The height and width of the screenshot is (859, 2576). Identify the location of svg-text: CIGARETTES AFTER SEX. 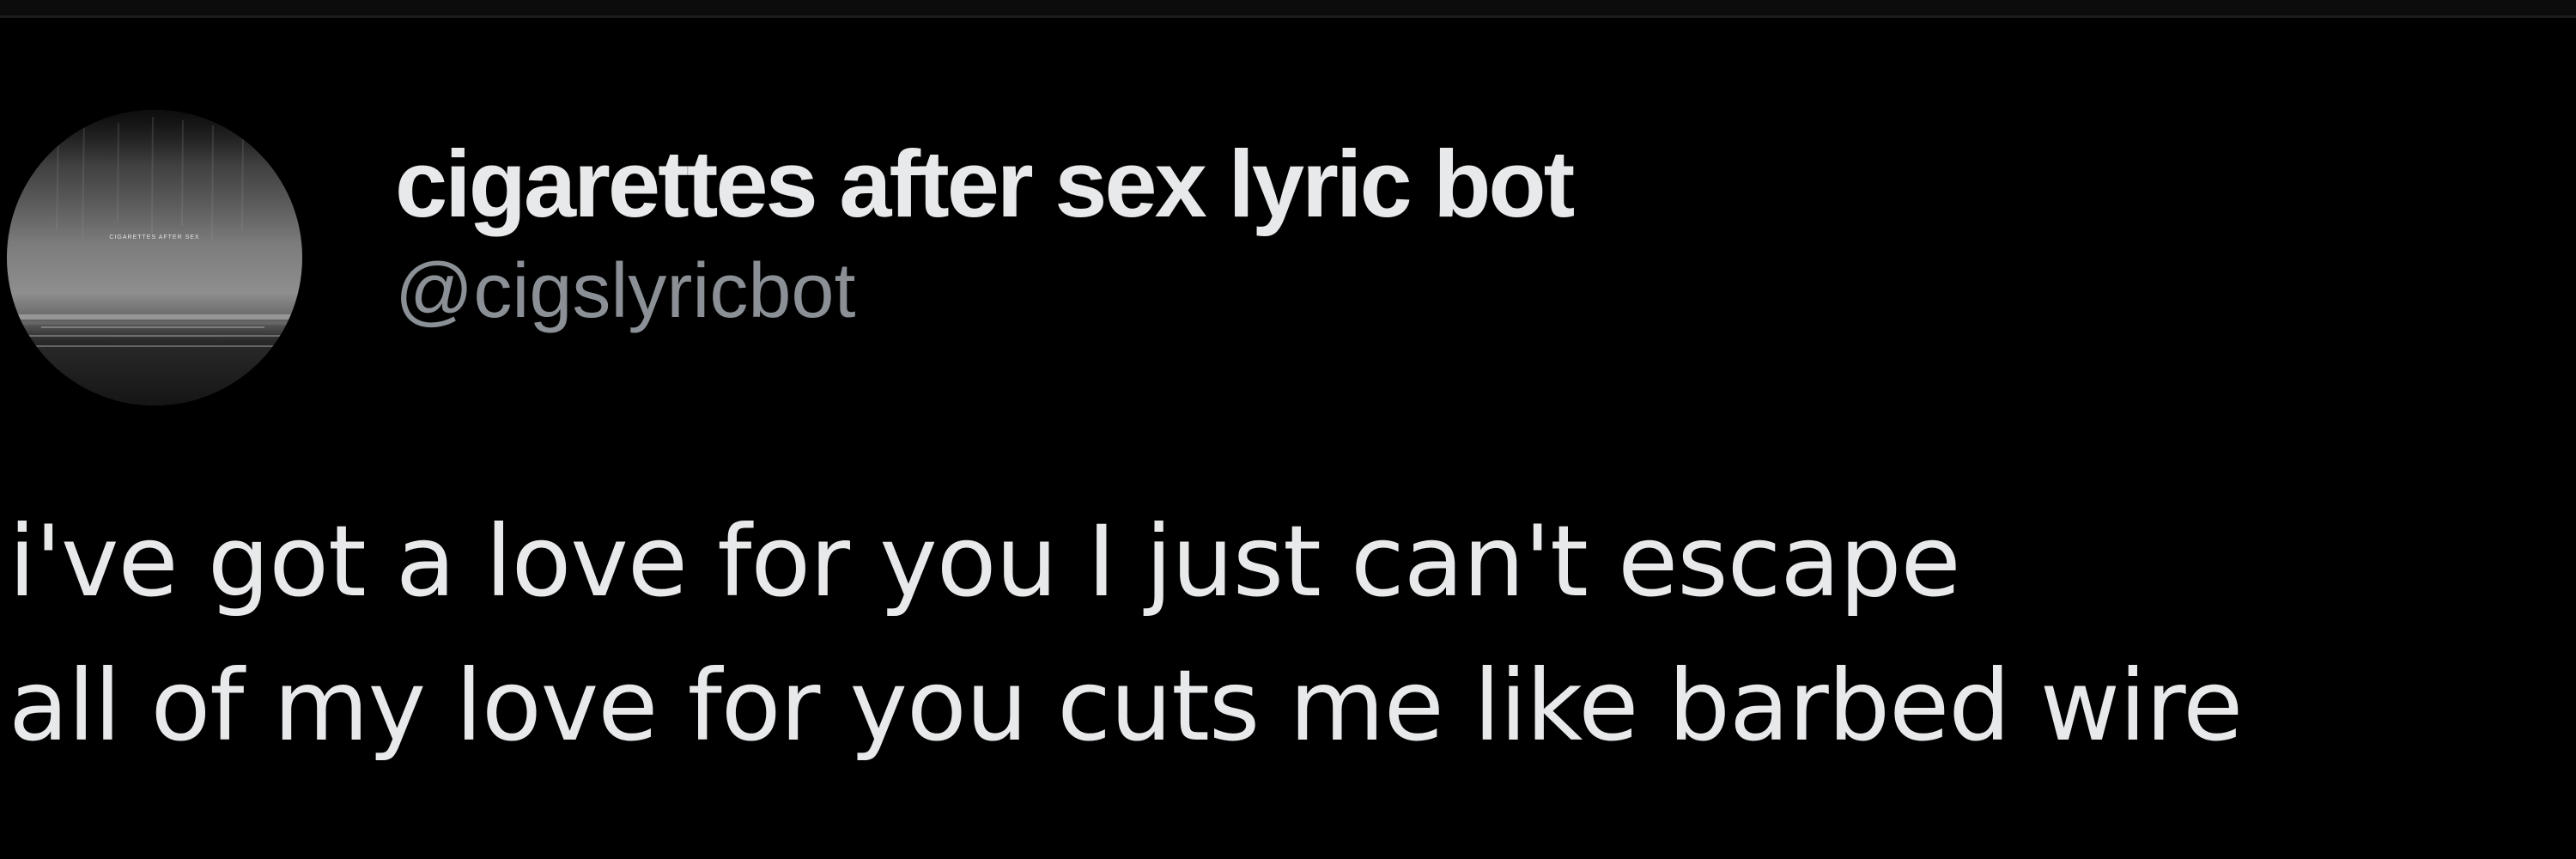
(154, 238).